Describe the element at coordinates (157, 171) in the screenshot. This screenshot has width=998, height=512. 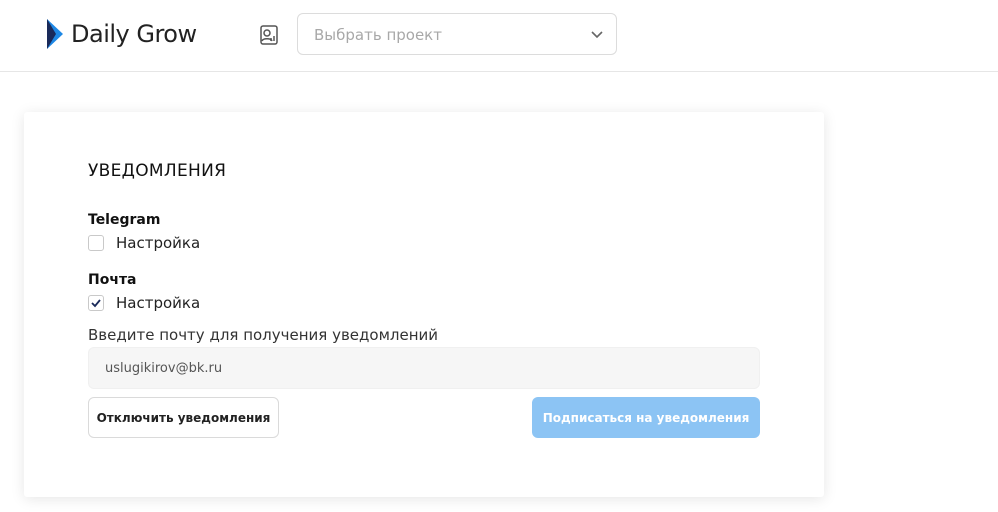
I see `page-title: УВЕДОМЛЕНИЯ` at that location.